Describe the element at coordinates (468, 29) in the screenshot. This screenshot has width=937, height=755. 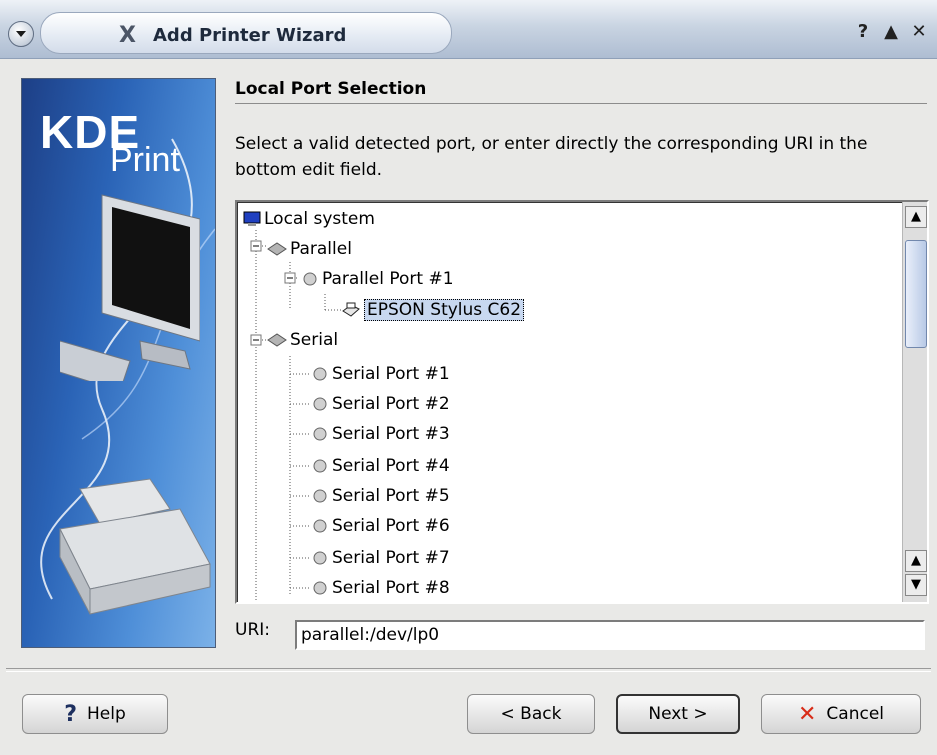
I see `title-bar: X Add Printer Wizard ? ▲ ✕` at that location.